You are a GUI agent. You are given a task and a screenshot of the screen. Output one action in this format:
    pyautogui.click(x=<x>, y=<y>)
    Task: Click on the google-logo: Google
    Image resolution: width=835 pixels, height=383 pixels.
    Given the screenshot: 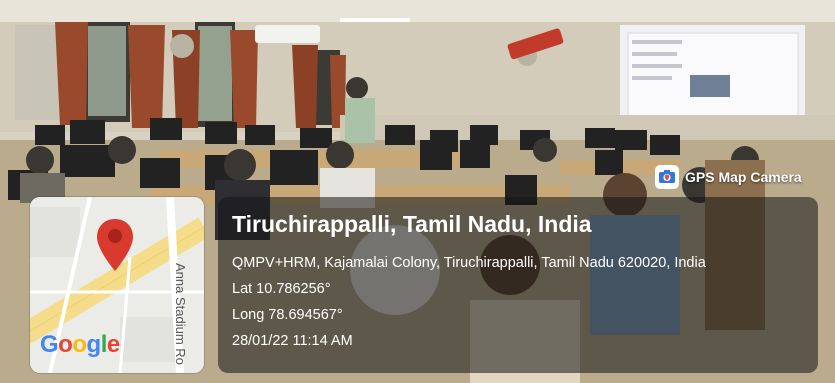 What is the action you would take?
    pyautogui.click(x=80, y=344)
    